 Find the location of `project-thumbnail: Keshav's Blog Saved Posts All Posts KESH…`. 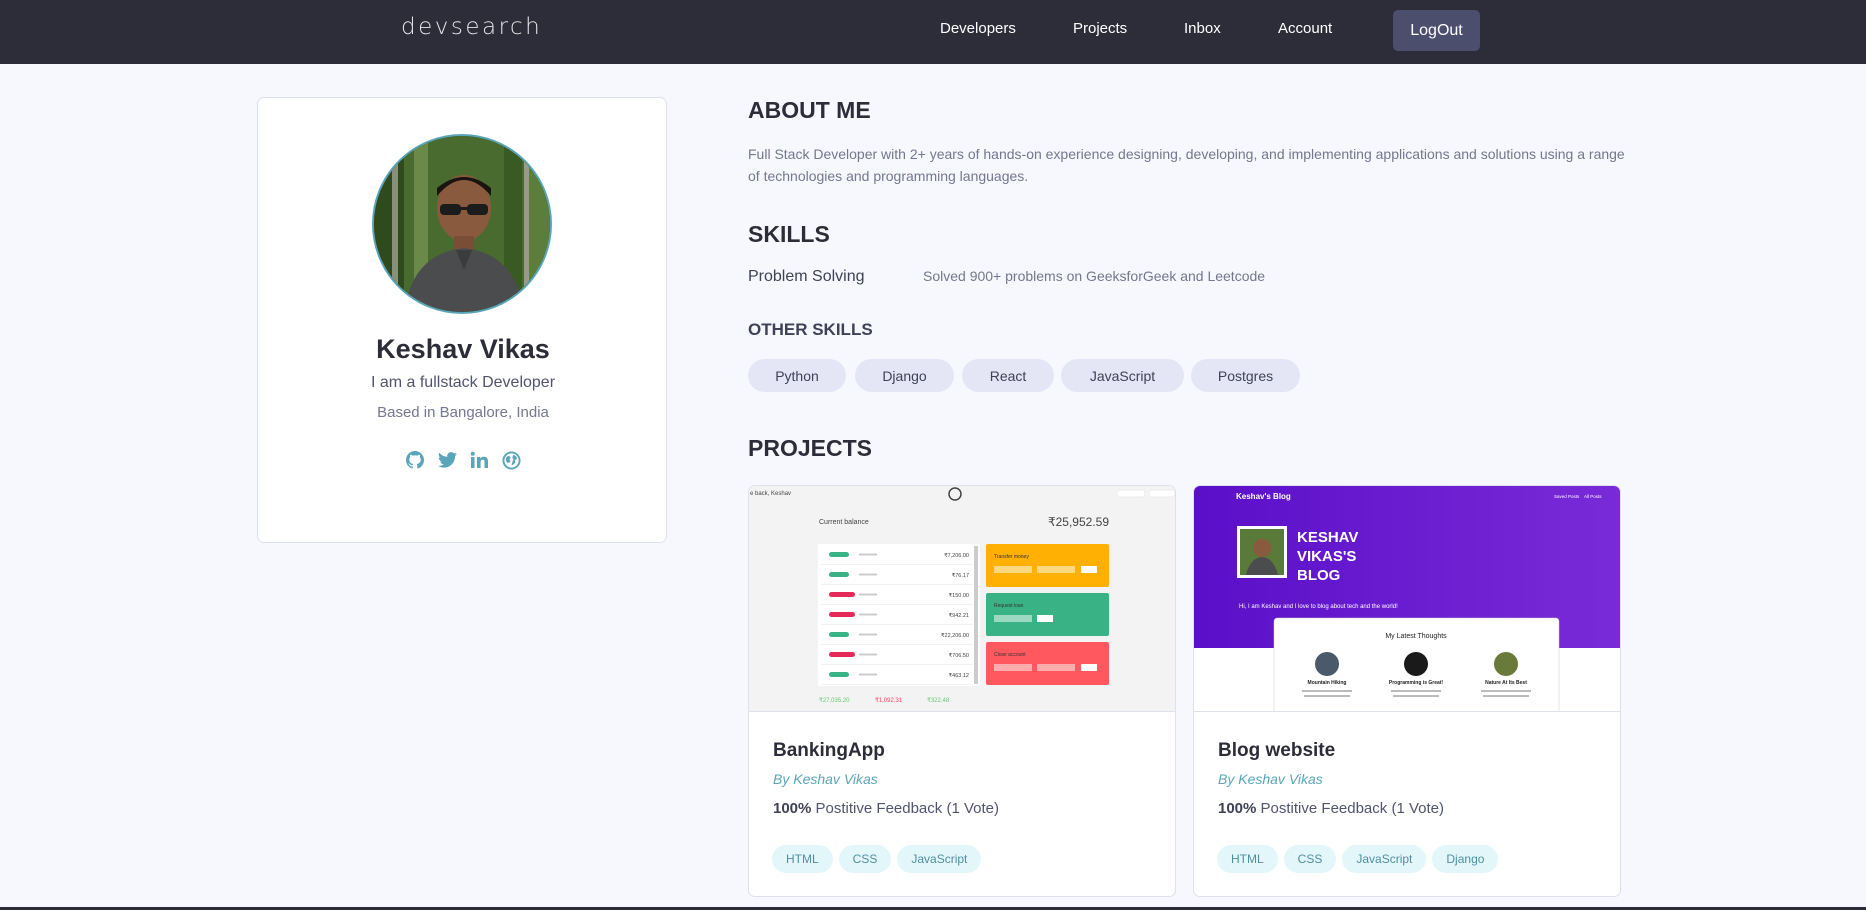

project-thumbnail: Keshav's Blog Saved Posts All Posts KESH… is located at coordinates (1407, 599).